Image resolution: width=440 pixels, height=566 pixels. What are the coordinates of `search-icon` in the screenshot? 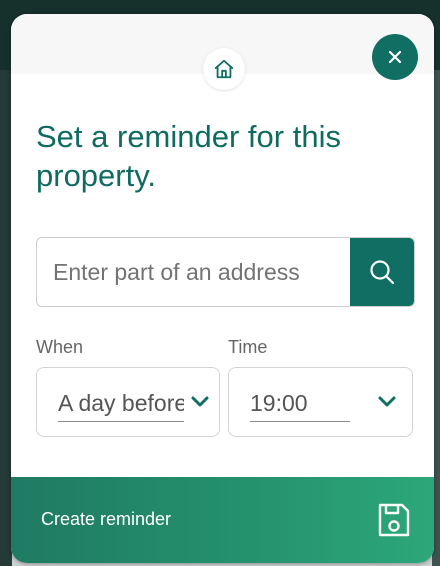 It's located at (382, 272).